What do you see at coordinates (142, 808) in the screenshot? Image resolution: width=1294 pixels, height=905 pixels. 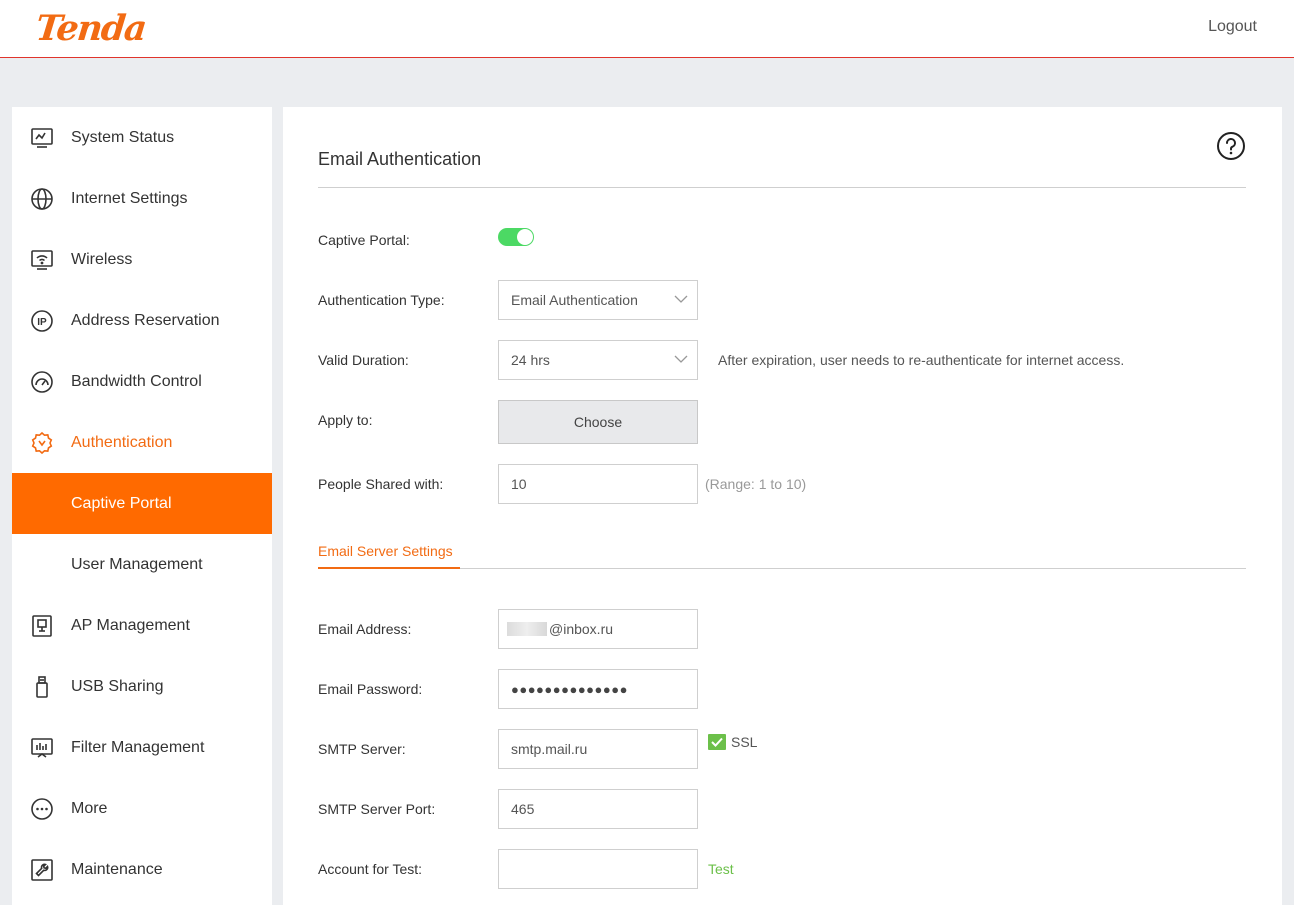 I see `sidebar-item-more: More` at bounding box center [142, 808].